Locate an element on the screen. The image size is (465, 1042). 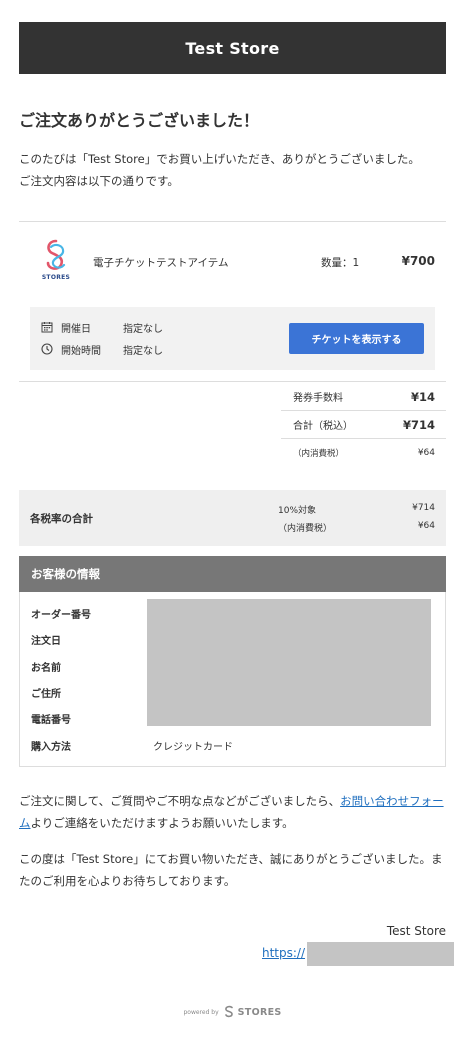
divider is located at coordinates (232, 381).